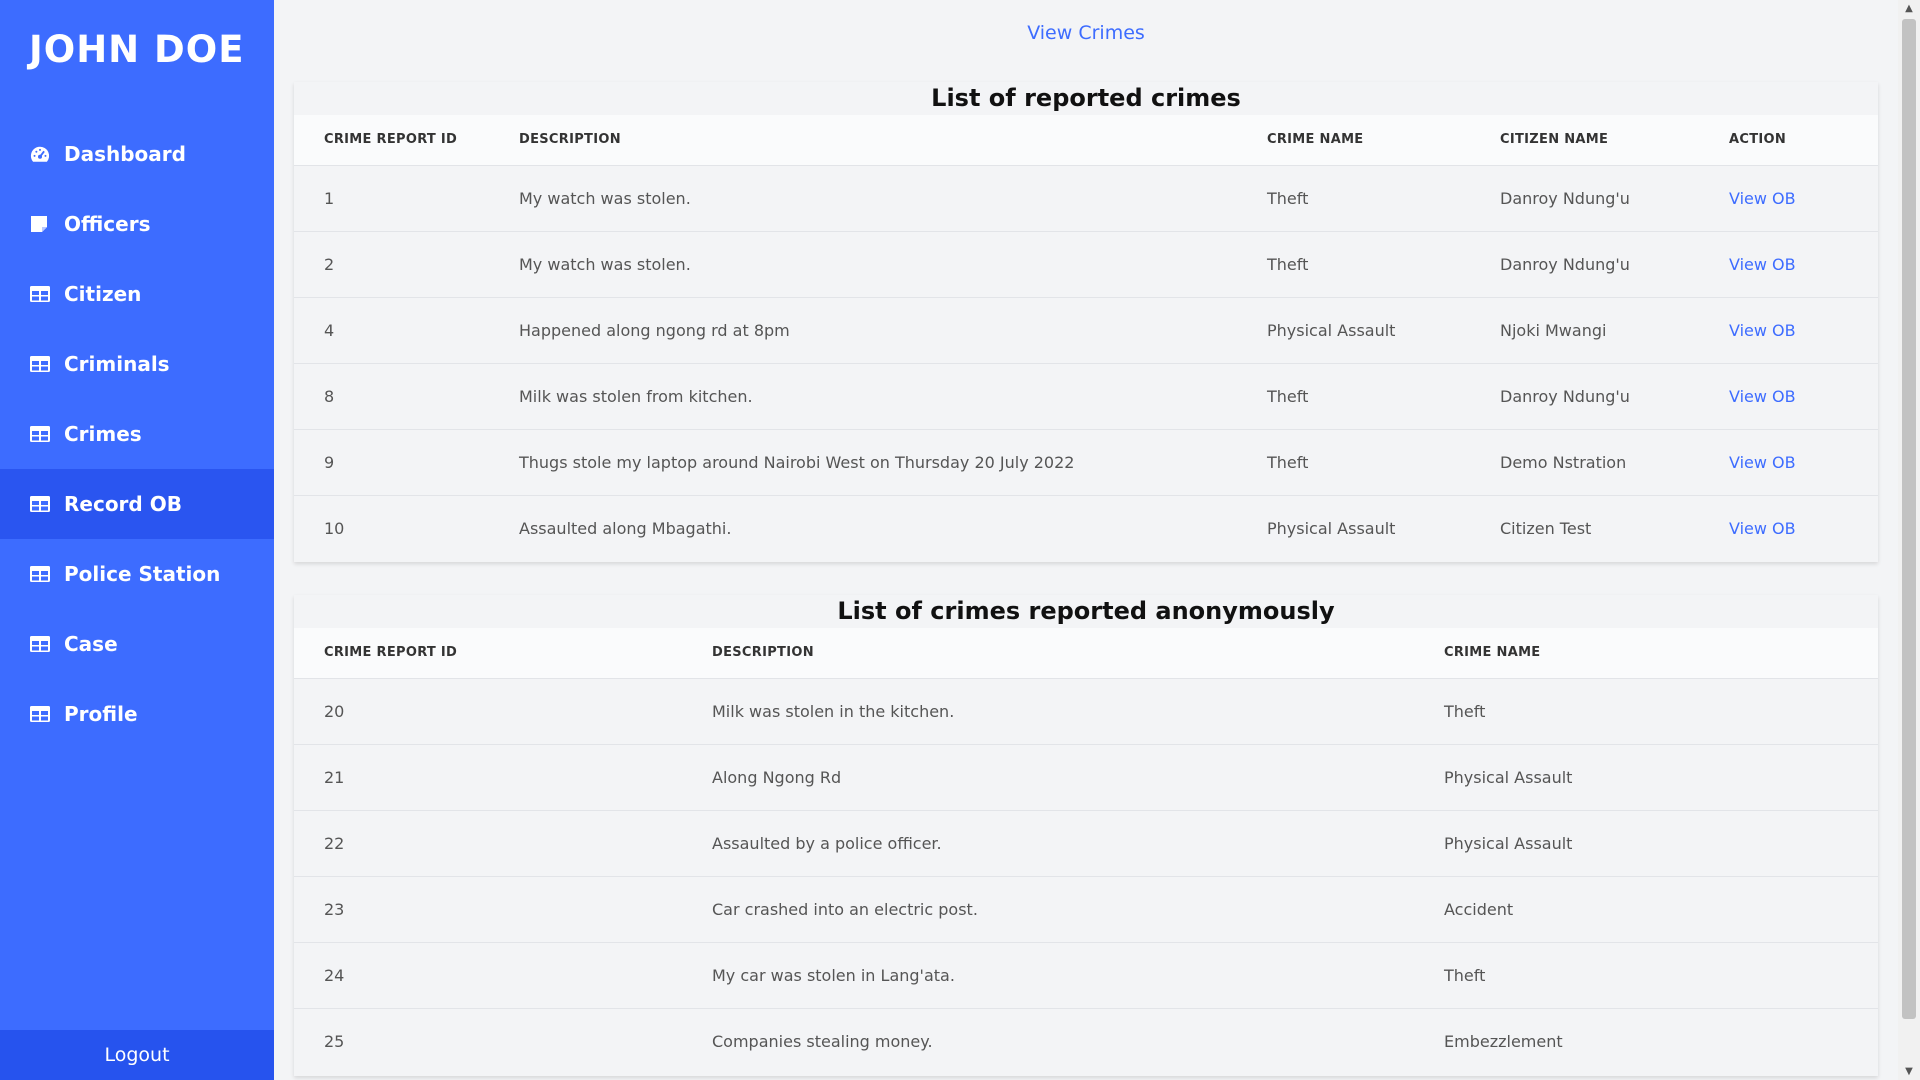  What do you see at coordinates (1661, 909) in the screenshot?
I see `table-cell: Accident` at bounding box center [1661, 909].